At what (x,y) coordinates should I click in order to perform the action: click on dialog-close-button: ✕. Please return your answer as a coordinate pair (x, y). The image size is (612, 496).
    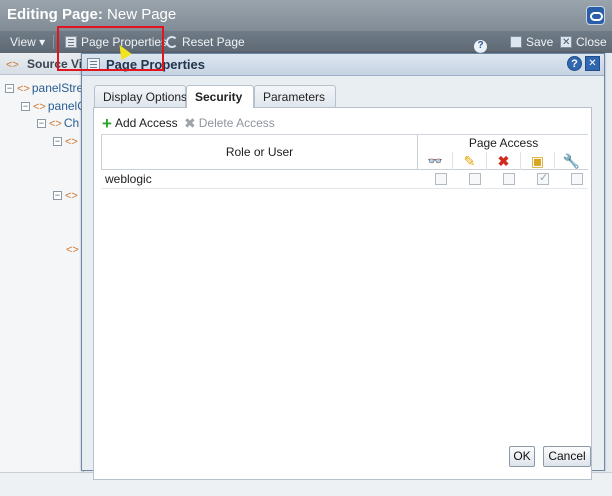
    Looking at the image, I should click on (592, 63).